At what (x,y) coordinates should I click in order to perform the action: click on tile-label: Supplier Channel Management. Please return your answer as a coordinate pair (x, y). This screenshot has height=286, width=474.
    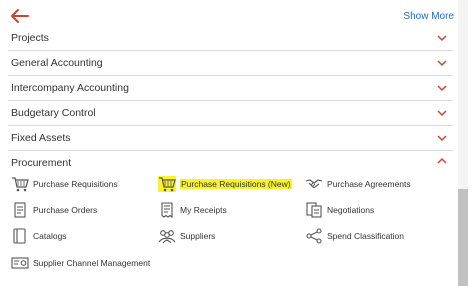
    Looking at the image, I should click on (92, 263).